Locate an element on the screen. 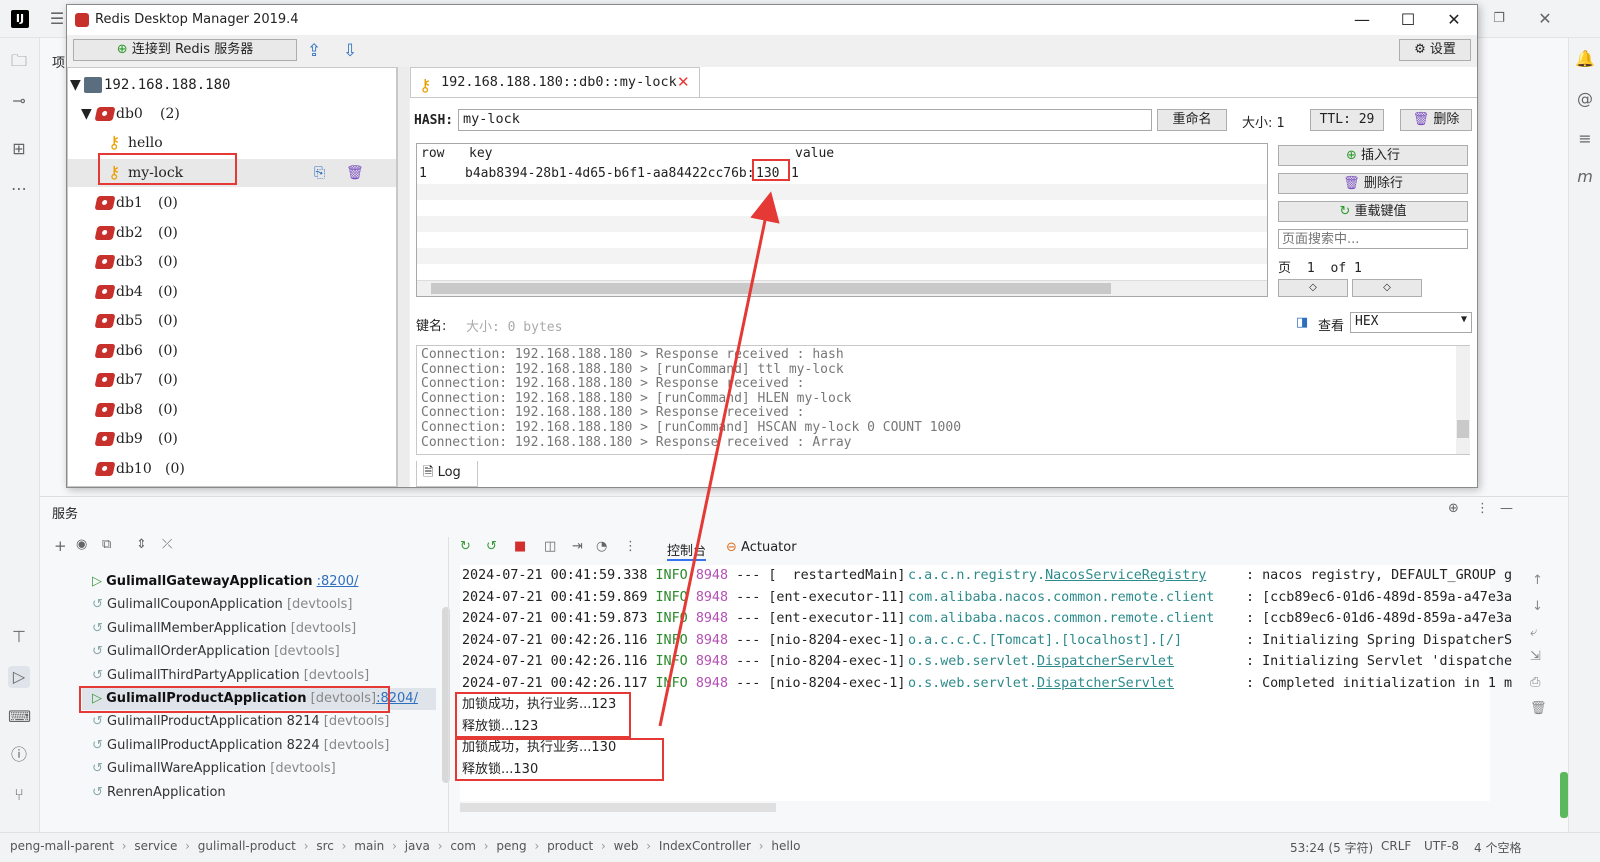  file-encoding: UTF-8 is located at coordinates (1441, 846).